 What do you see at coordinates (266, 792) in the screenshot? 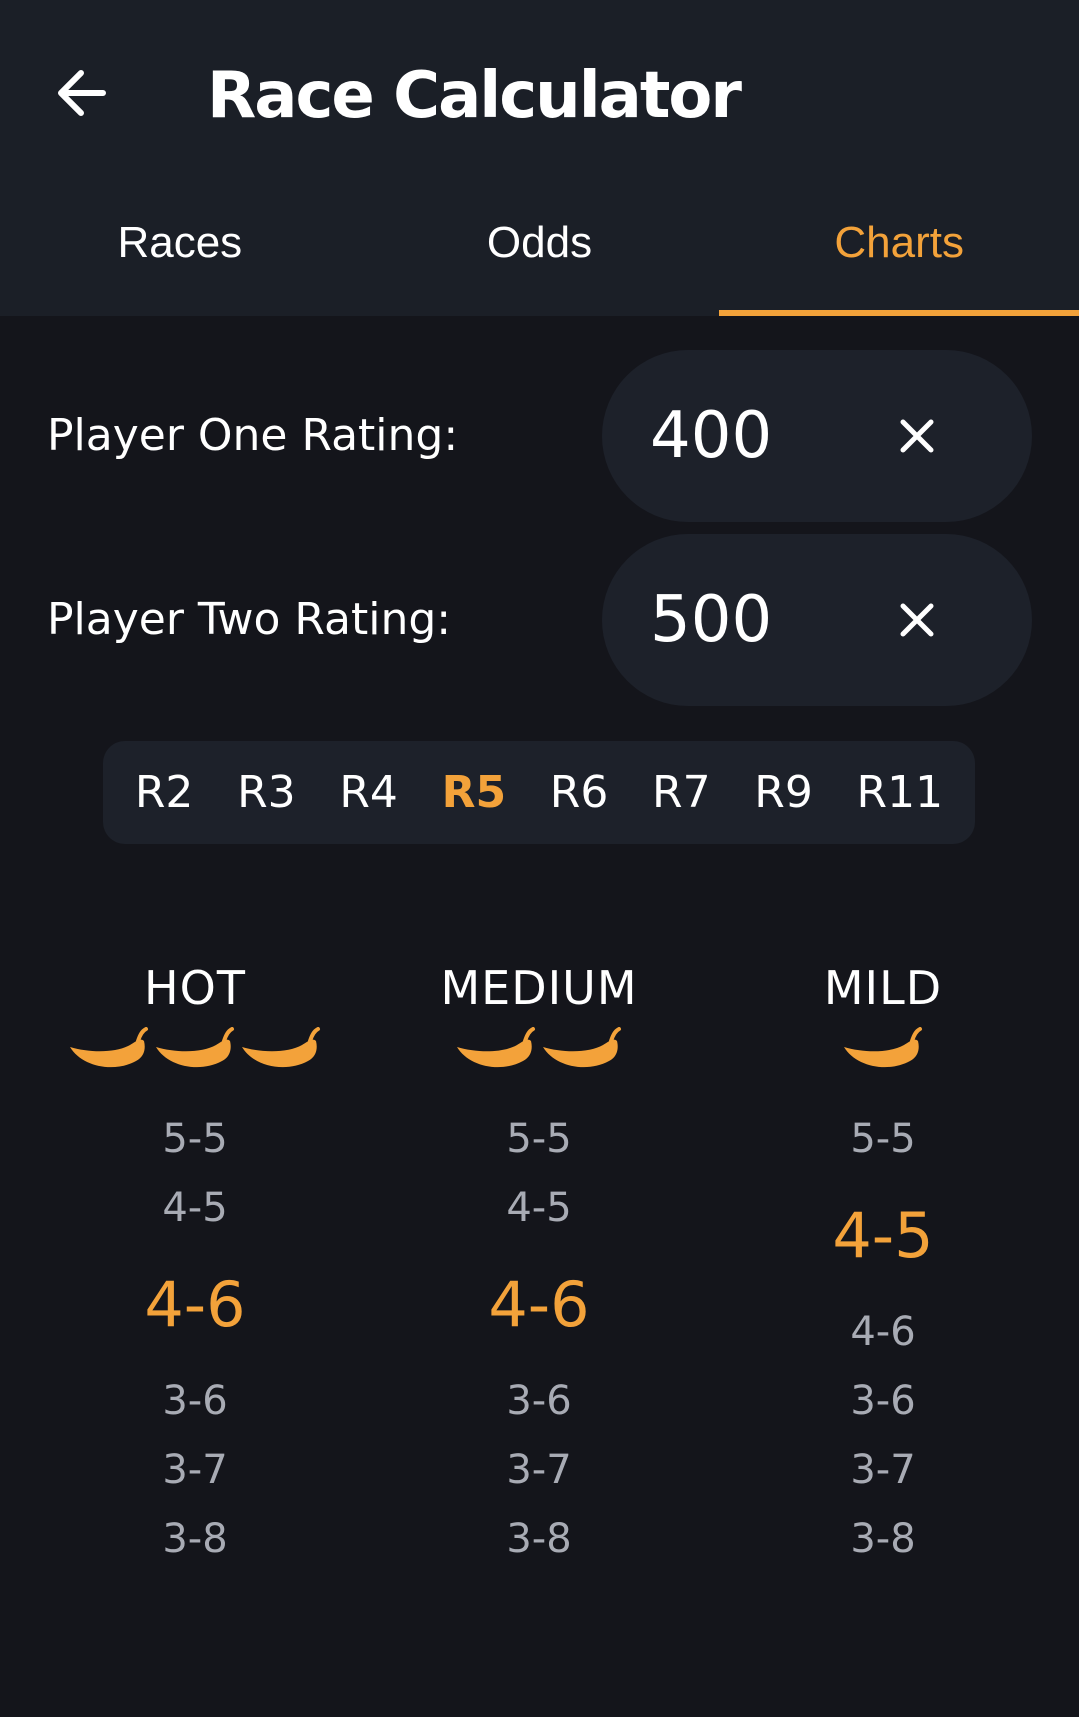
I see `race-option-r3: R3` at bounding box center [266, 792].